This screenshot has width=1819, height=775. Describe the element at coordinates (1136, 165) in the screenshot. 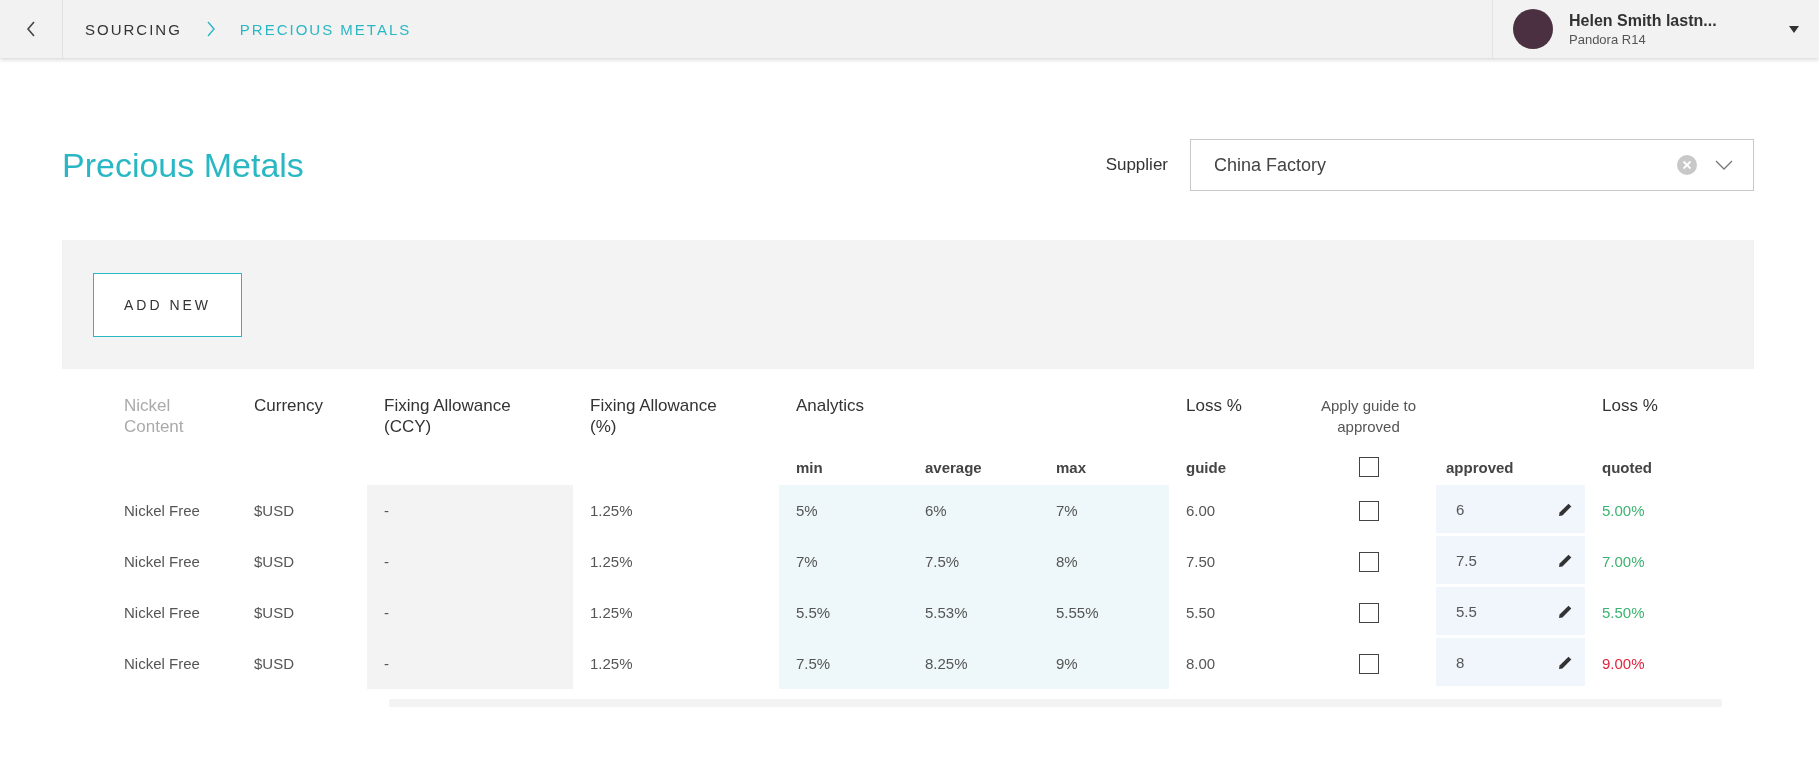

I see `supplier-label: Supplier` at that location.